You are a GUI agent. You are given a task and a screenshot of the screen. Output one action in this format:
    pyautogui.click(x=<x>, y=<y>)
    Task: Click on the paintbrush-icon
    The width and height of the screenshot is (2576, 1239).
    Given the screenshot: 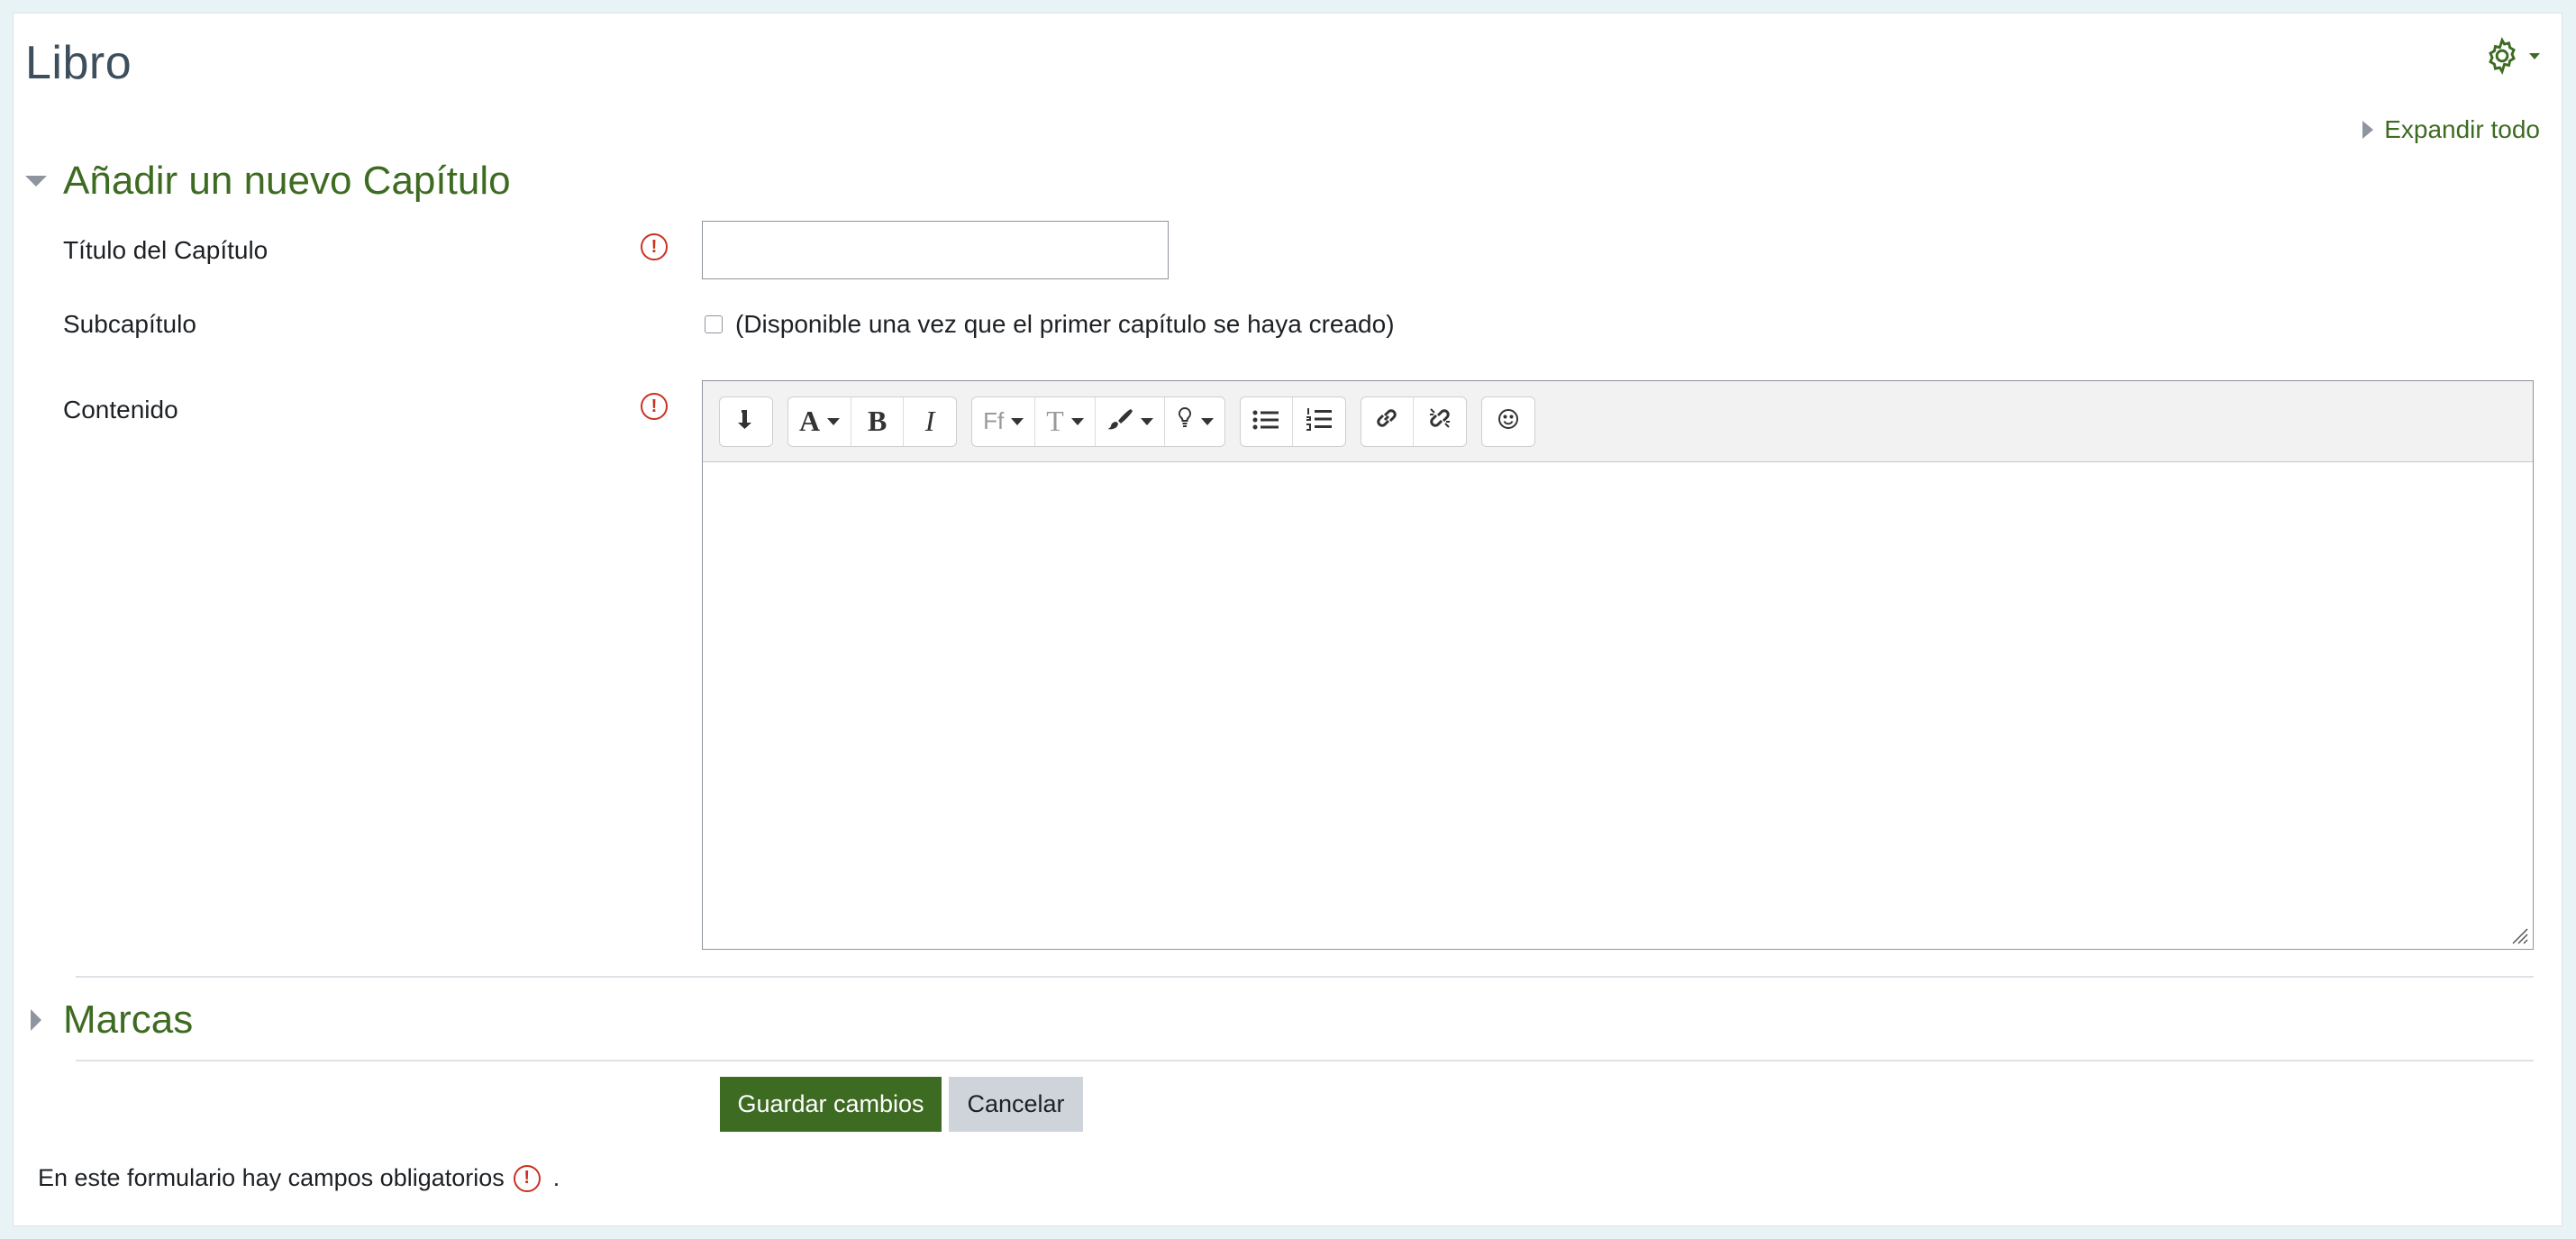 What is the action you would take?
    pyautogui.click(x=1119, y=421)
    